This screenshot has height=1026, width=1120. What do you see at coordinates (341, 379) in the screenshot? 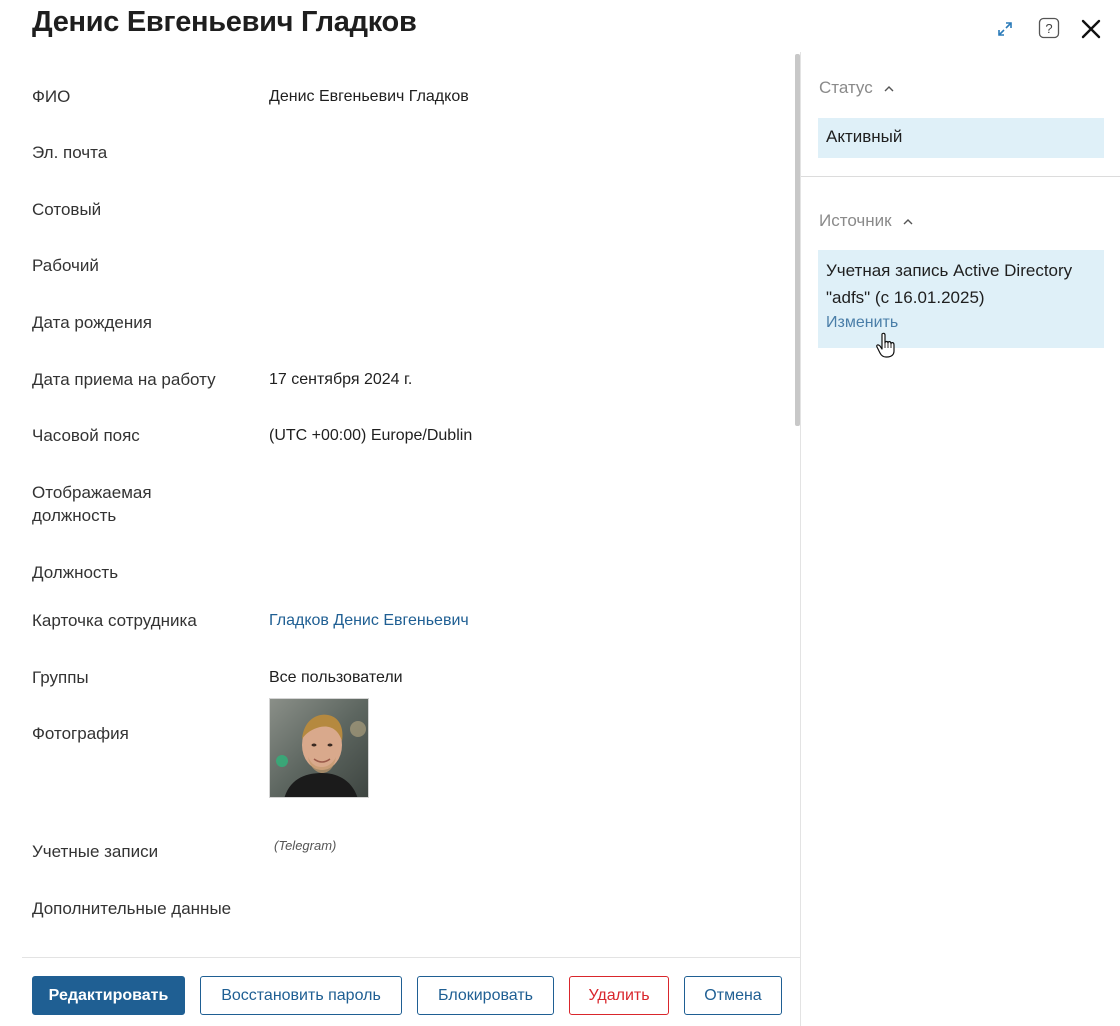
I see `field-value: 17 сентября 2024 г.` at bounding box center [341, 379].